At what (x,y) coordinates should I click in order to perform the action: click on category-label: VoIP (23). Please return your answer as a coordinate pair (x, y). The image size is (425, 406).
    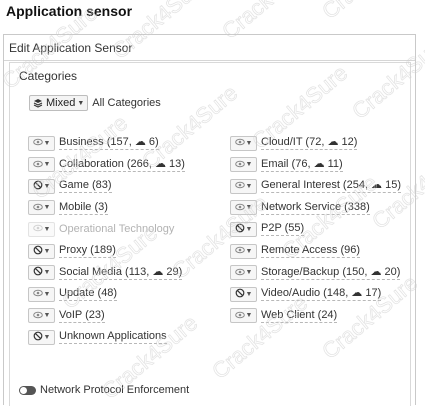
    Looking at the image, I should click on (82, 315).